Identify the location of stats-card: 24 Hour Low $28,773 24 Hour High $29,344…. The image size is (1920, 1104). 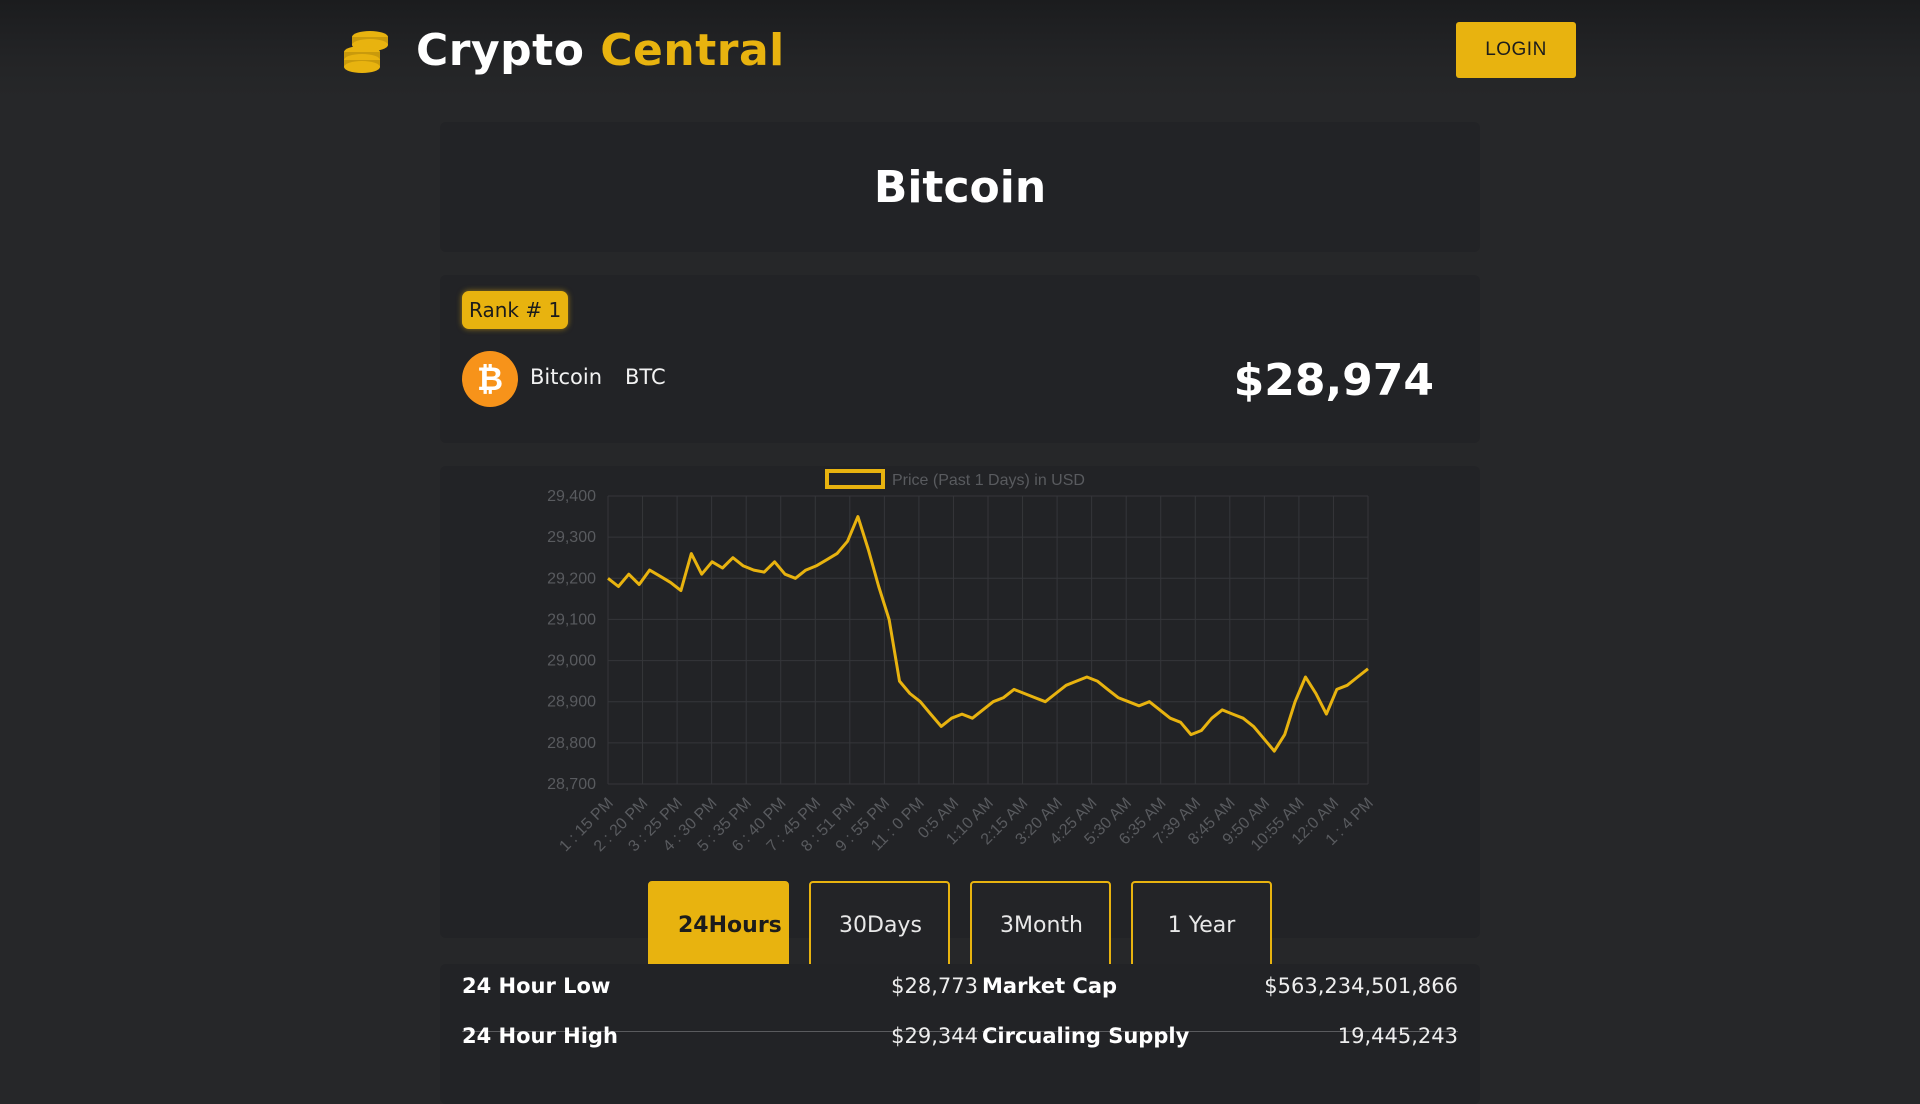
(960, 1034).